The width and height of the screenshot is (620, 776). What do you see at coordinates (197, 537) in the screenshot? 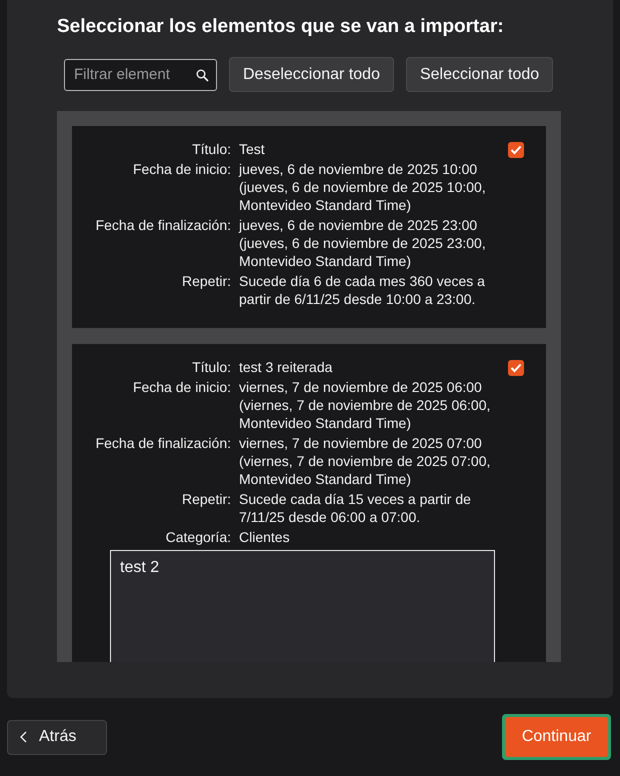
I see `field-label: Categoría:` at bounding box center [197, 537].